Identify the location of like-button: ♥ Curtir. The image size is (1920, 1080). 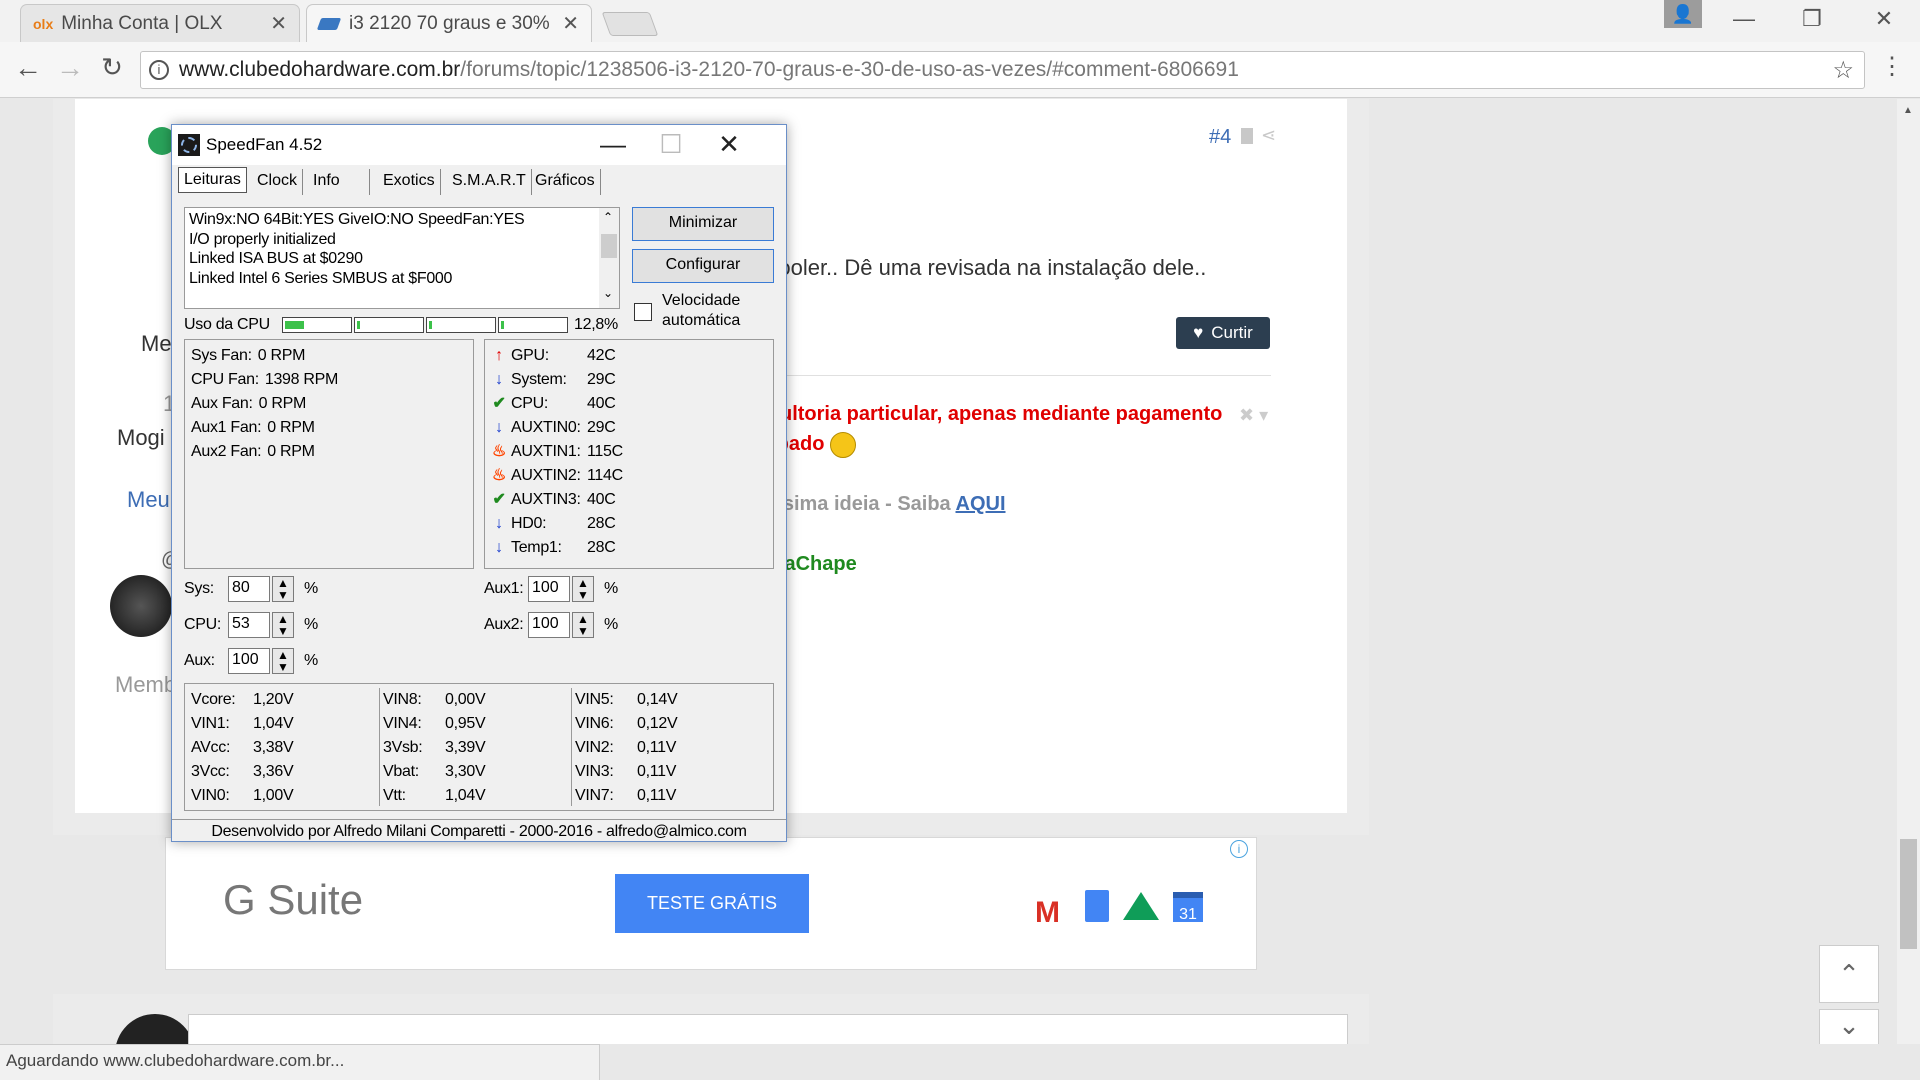
(1223, 333).